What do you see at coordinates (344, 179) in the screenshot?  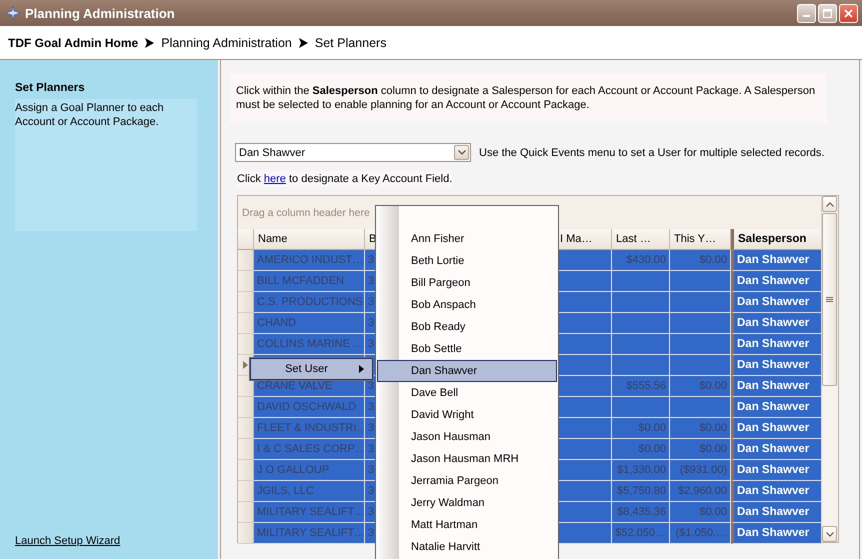 I see `key-account-text: Click here to designate a Key Account Field.` at bounding box center [344, 179].